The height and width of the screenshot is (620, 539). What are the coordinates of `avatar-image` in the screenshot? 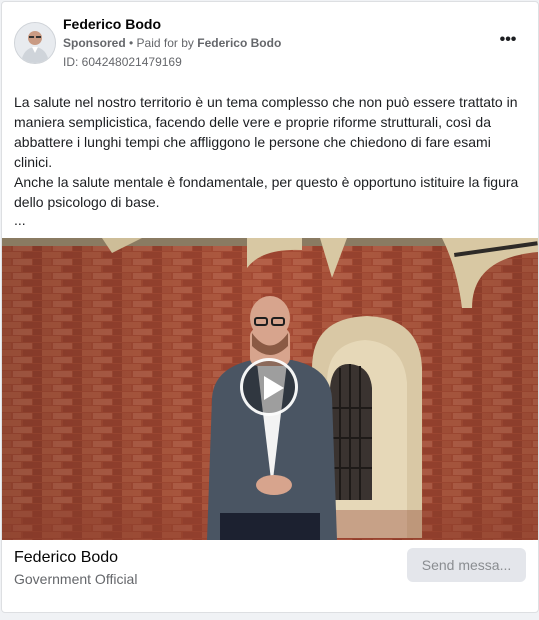 It's located at (35, 43).